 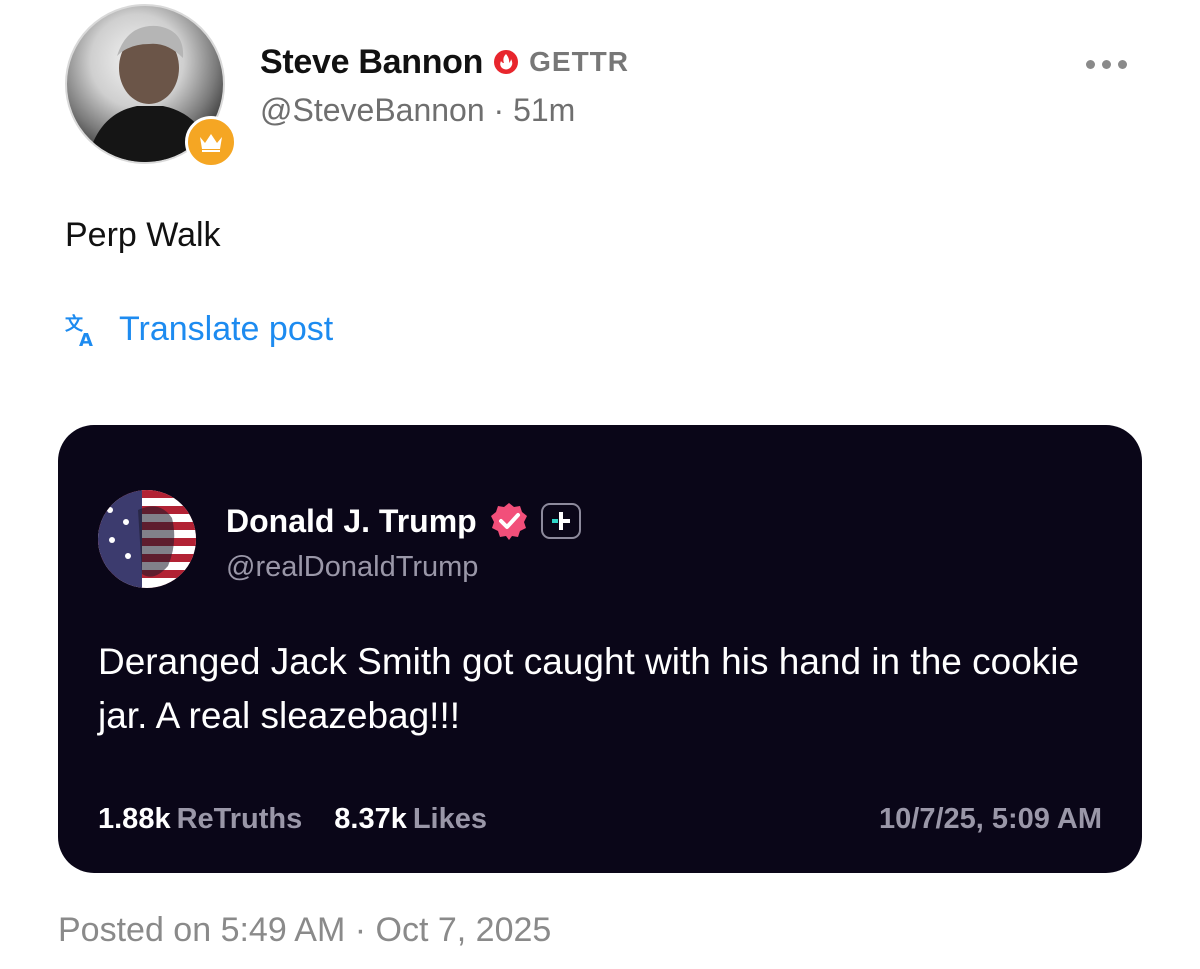 I want to click on quoted-name-row: Donald J. Trump, so click(x=403, y=521).